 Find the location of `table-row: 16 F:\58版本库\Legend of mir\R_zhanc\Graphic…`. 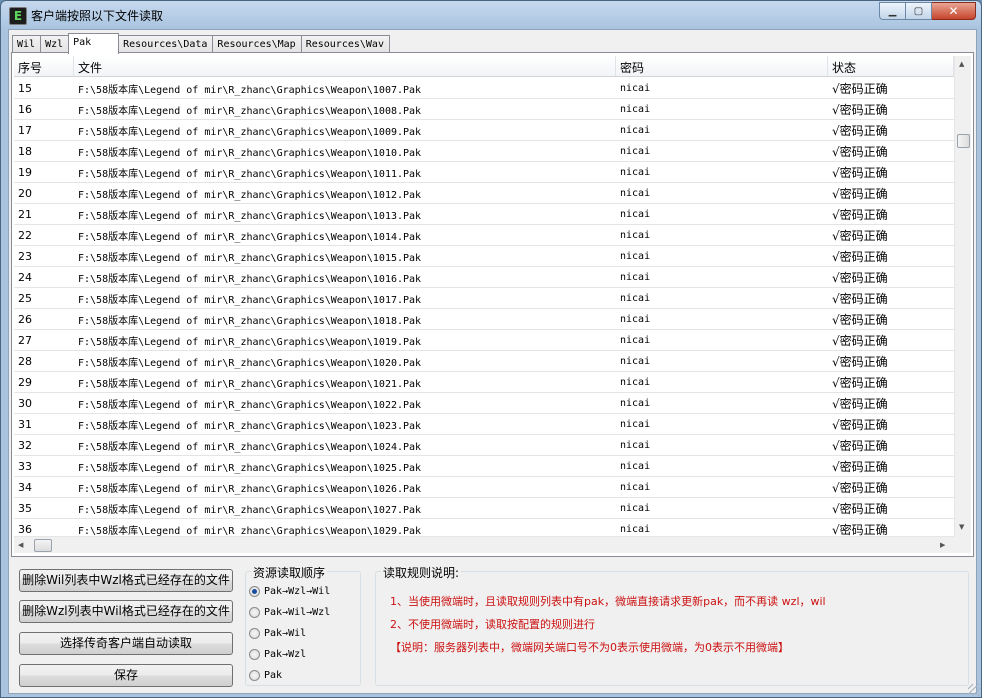

table-row: 16 F:\58版本库\Legend of mir\R_zhanc\Graphic… is located at coordinates (484, 109).